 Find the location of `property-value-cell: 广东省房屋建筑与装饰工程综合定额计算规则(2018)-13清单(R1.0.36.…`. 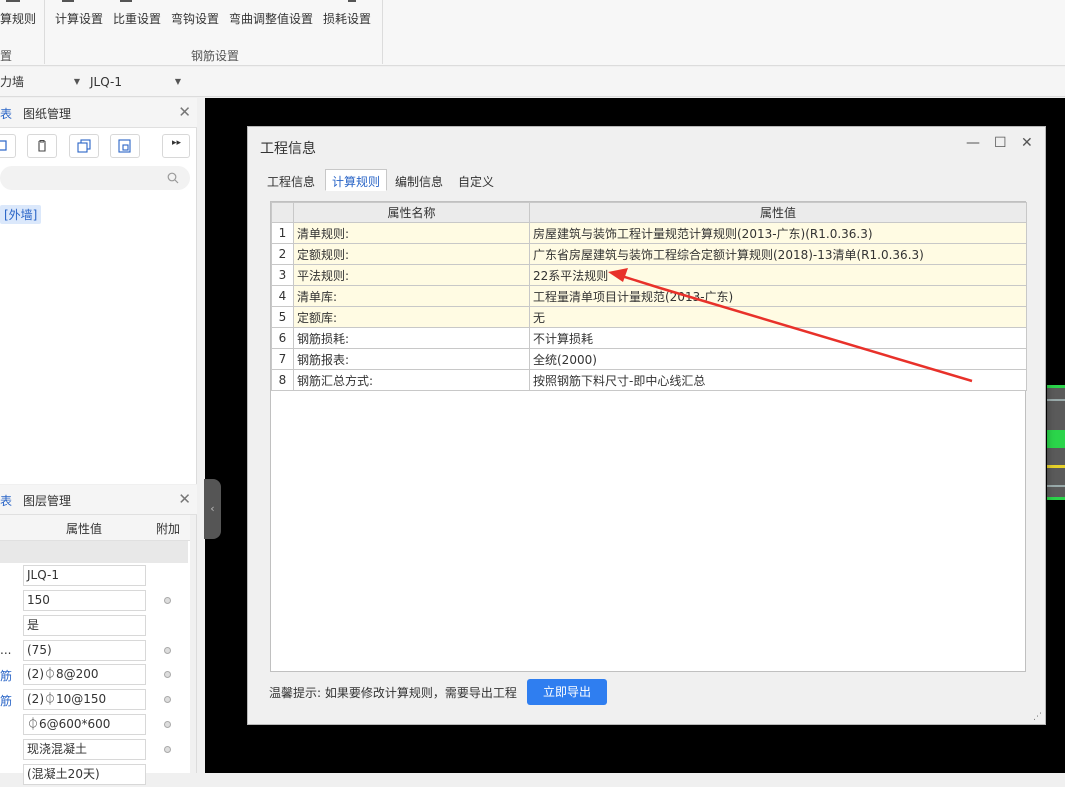

property-value-cell: 广东省房屋建筑与装饰工程综合定额计算规则(2018)-13清单(R1.0.36.… is located at coordinates (778, 254).